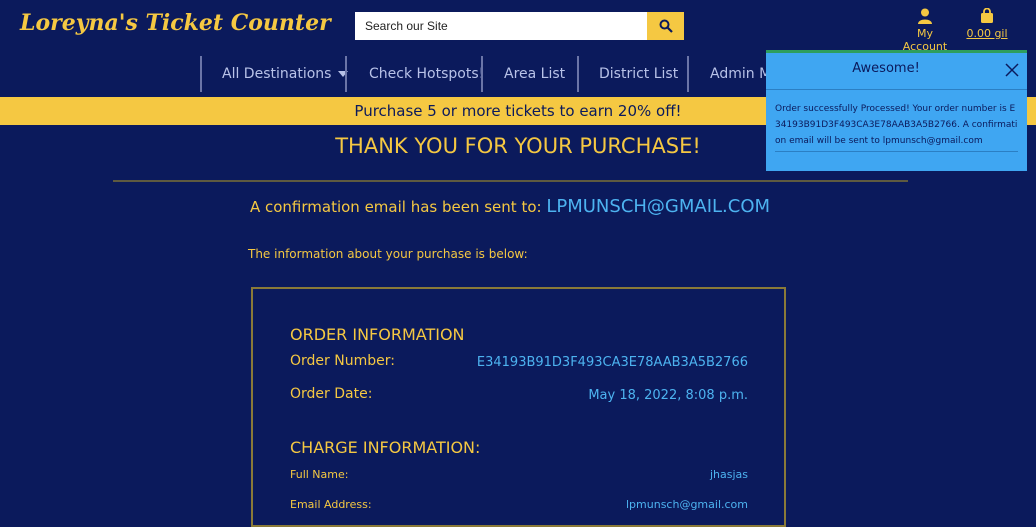  I want to click on order-section-title: ORDER INFORMATION, so click(377, 334).